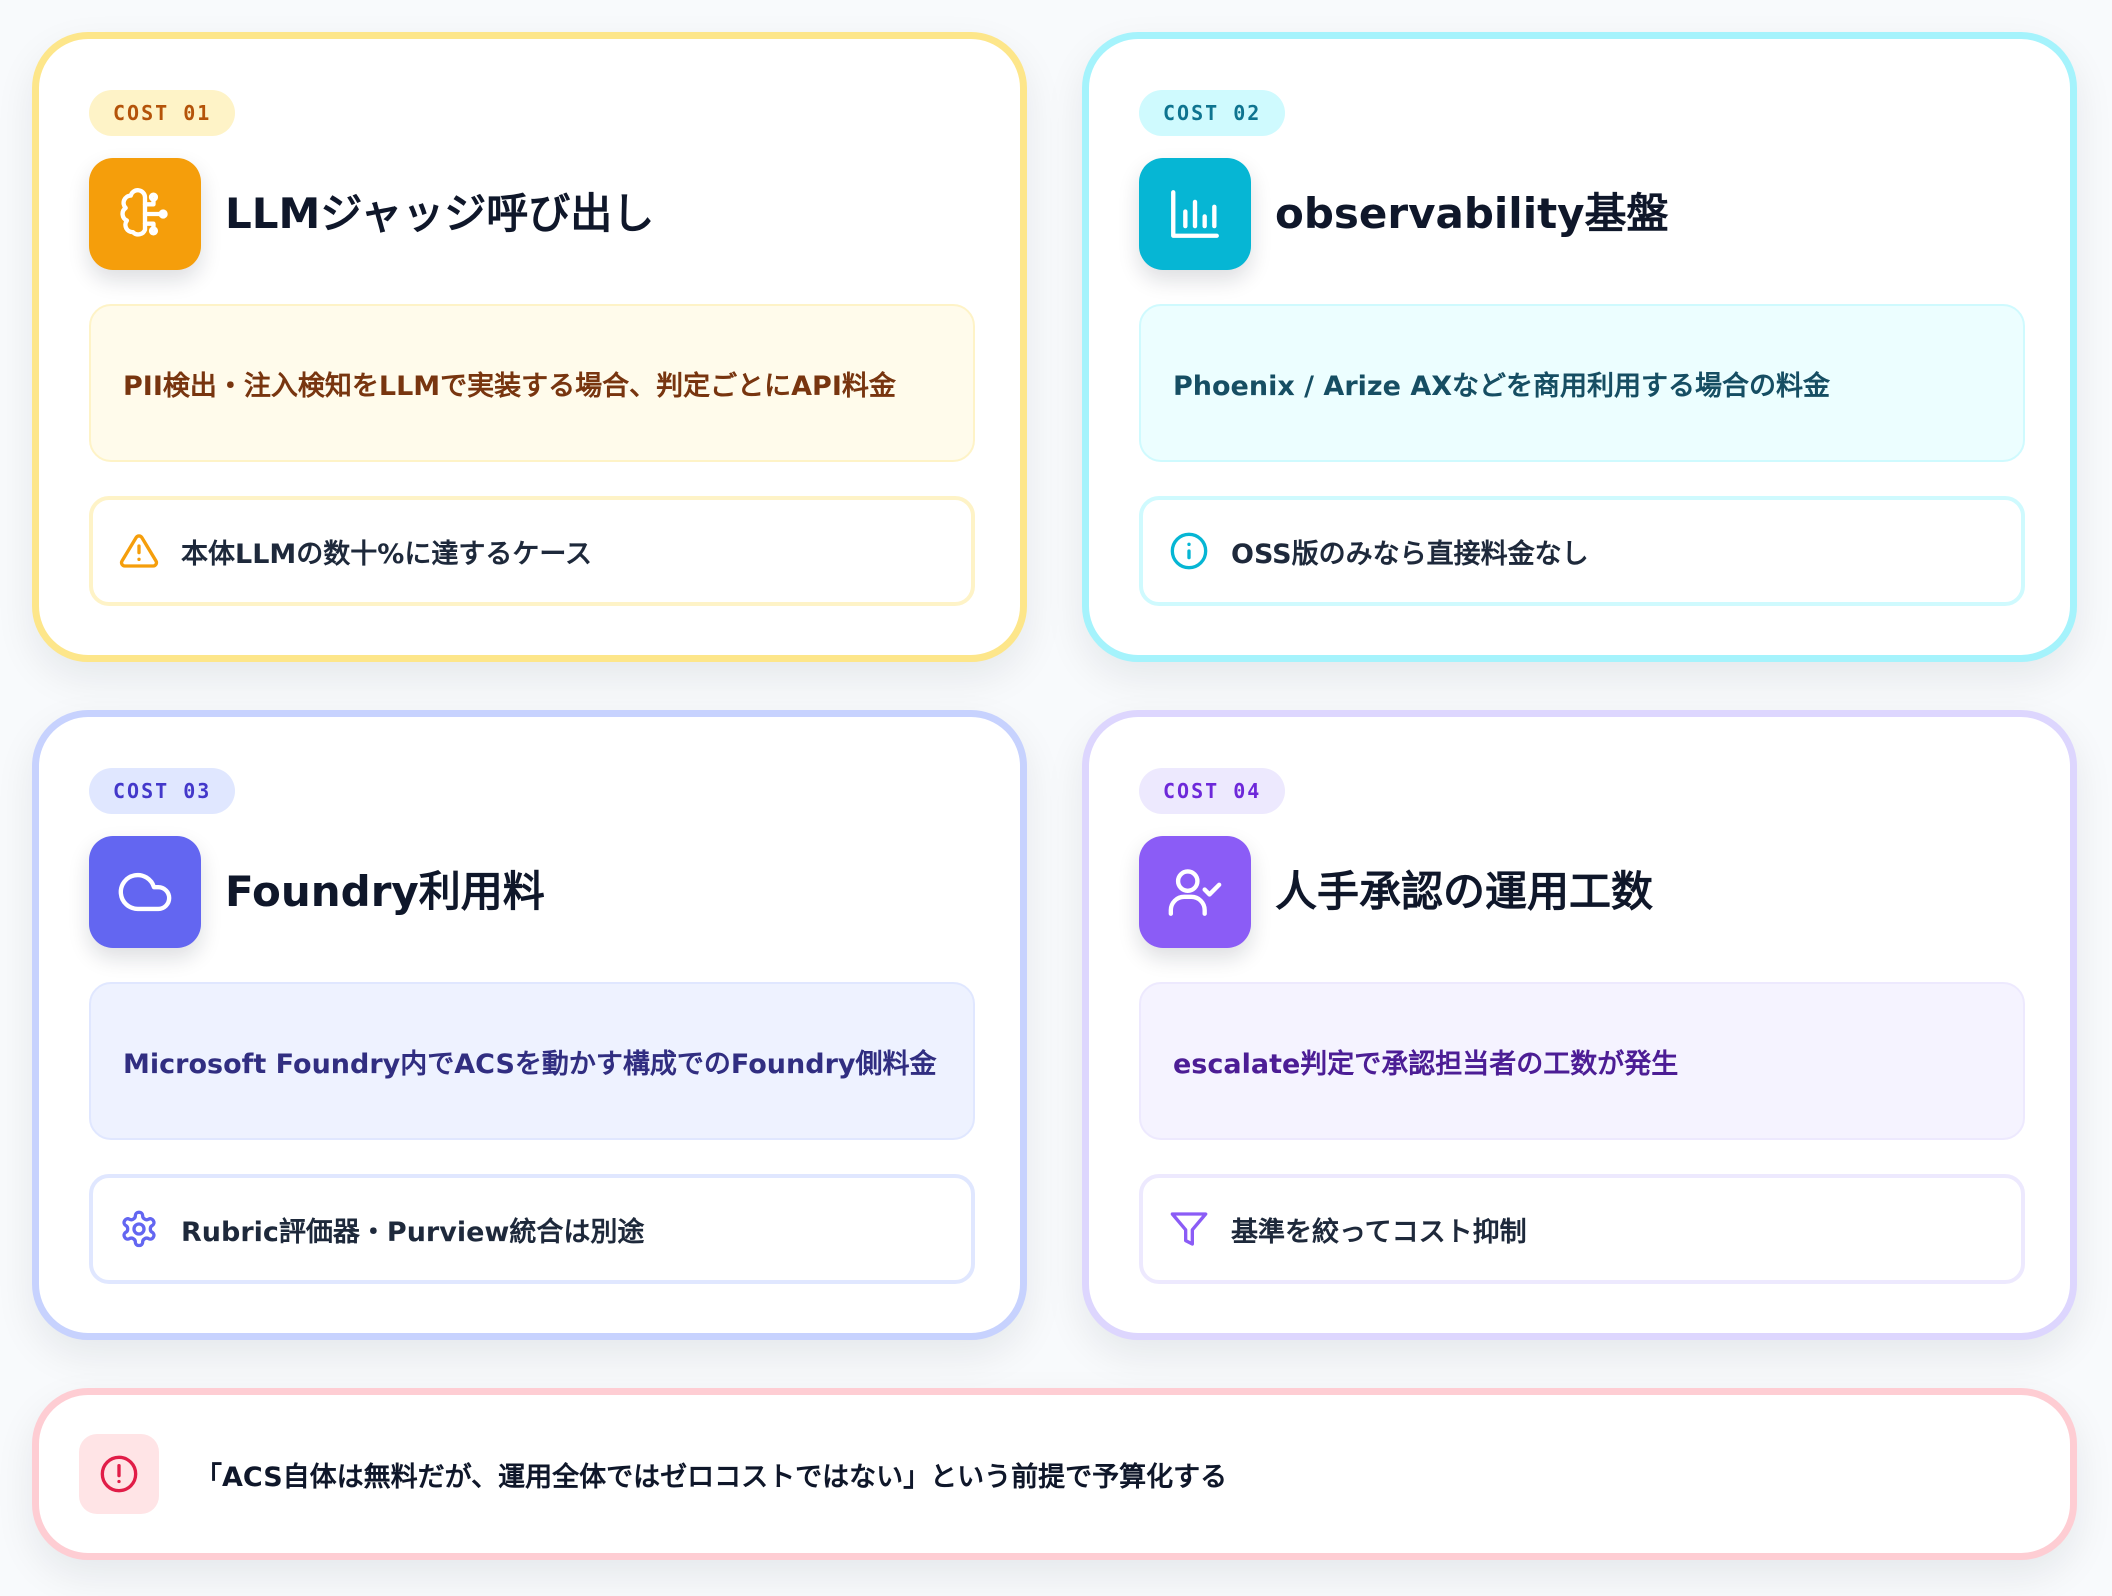 This screenshot has height=1596, width=2112. I want to click on bar-chart-icon, so click(1195, 214).